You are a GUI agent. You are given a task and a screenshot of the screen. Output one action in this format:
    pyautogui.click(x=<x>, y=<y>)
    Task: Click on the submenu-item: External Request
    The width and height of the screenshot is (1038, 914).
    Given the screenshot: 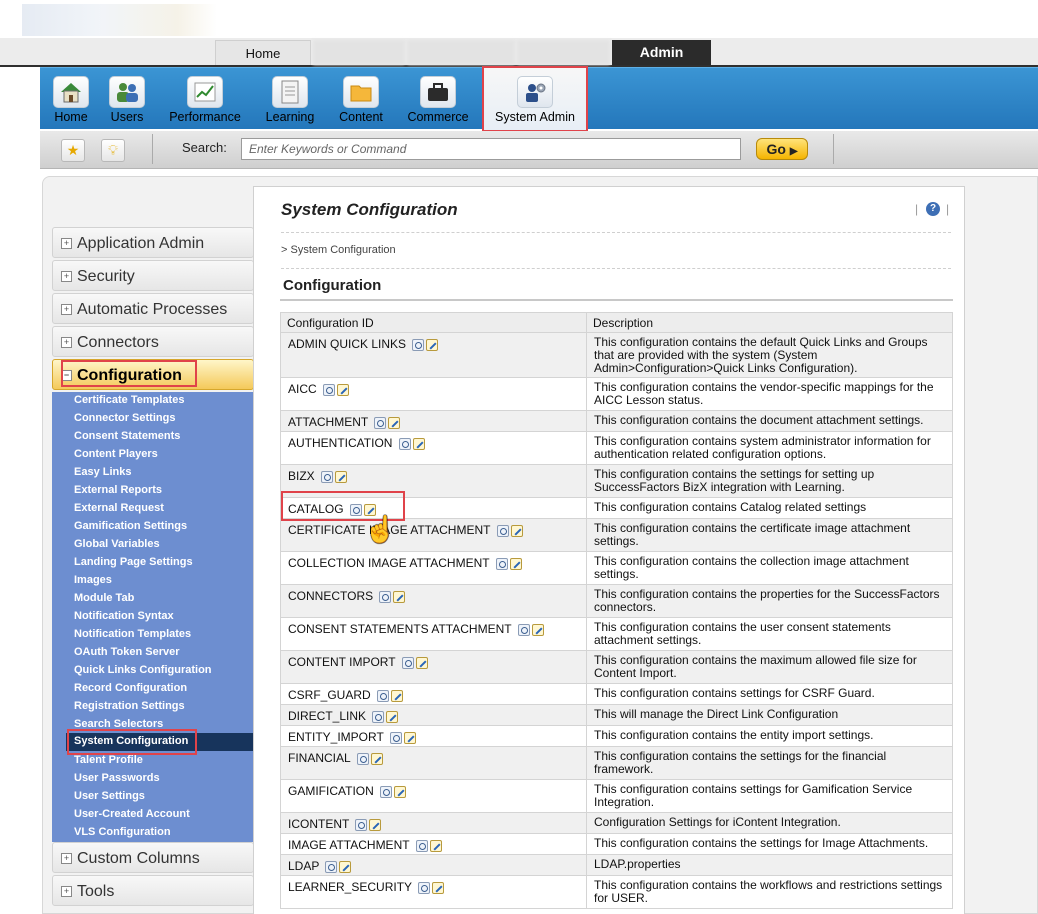 What is the action you would take?
    pyautogui.click(x=119, y=509)
    